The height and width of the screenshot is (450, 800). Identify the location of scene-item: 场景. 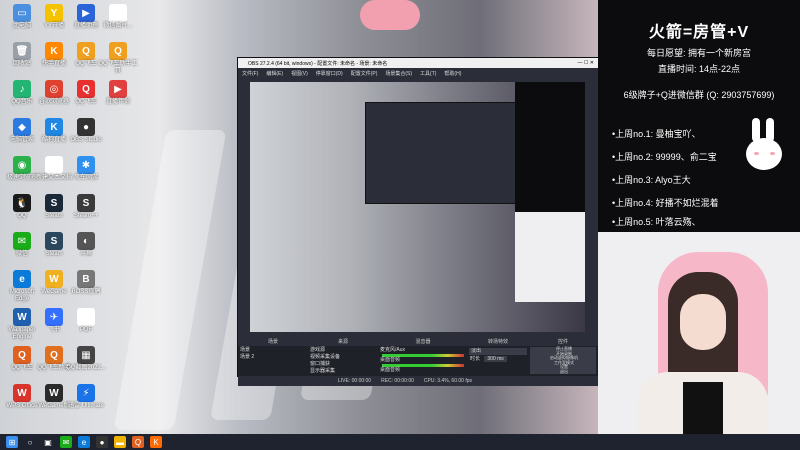
(273, 350).